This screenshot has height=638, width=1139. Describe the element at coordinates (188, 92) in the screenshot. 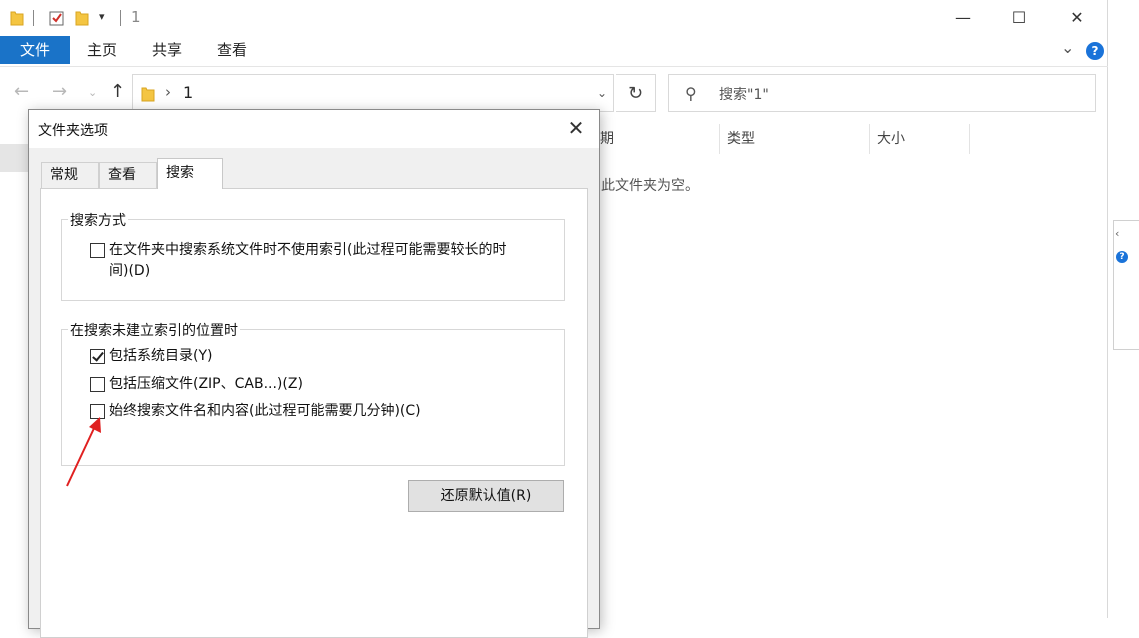

I see `breadcrumb: 1` at that location.